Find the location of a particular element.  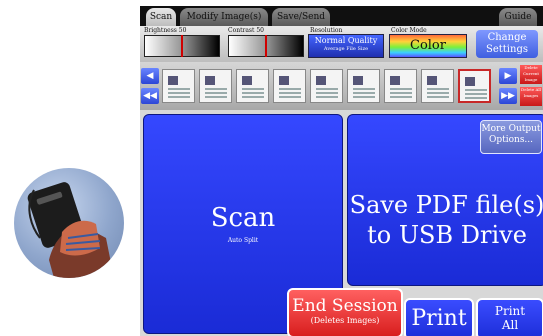

save-pdf-line1: Save PDF file(s) is located at coordinates (446, 205).